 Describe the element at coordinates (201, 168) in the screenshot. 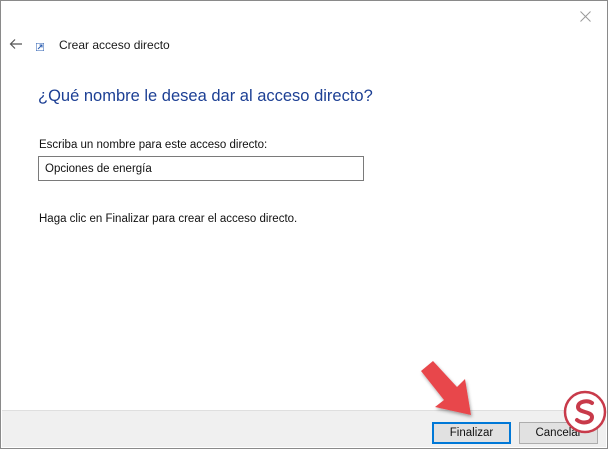

I see `shortcut-name-input` at that location.